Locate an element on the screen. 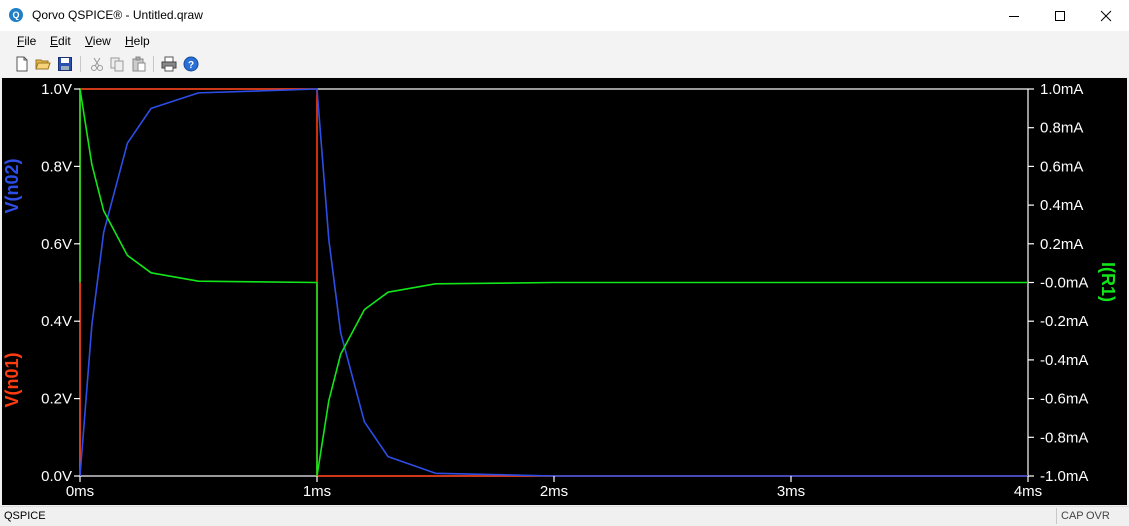  right-axis-tick-label: -0.2mA is located at coordinates (1064, 321).